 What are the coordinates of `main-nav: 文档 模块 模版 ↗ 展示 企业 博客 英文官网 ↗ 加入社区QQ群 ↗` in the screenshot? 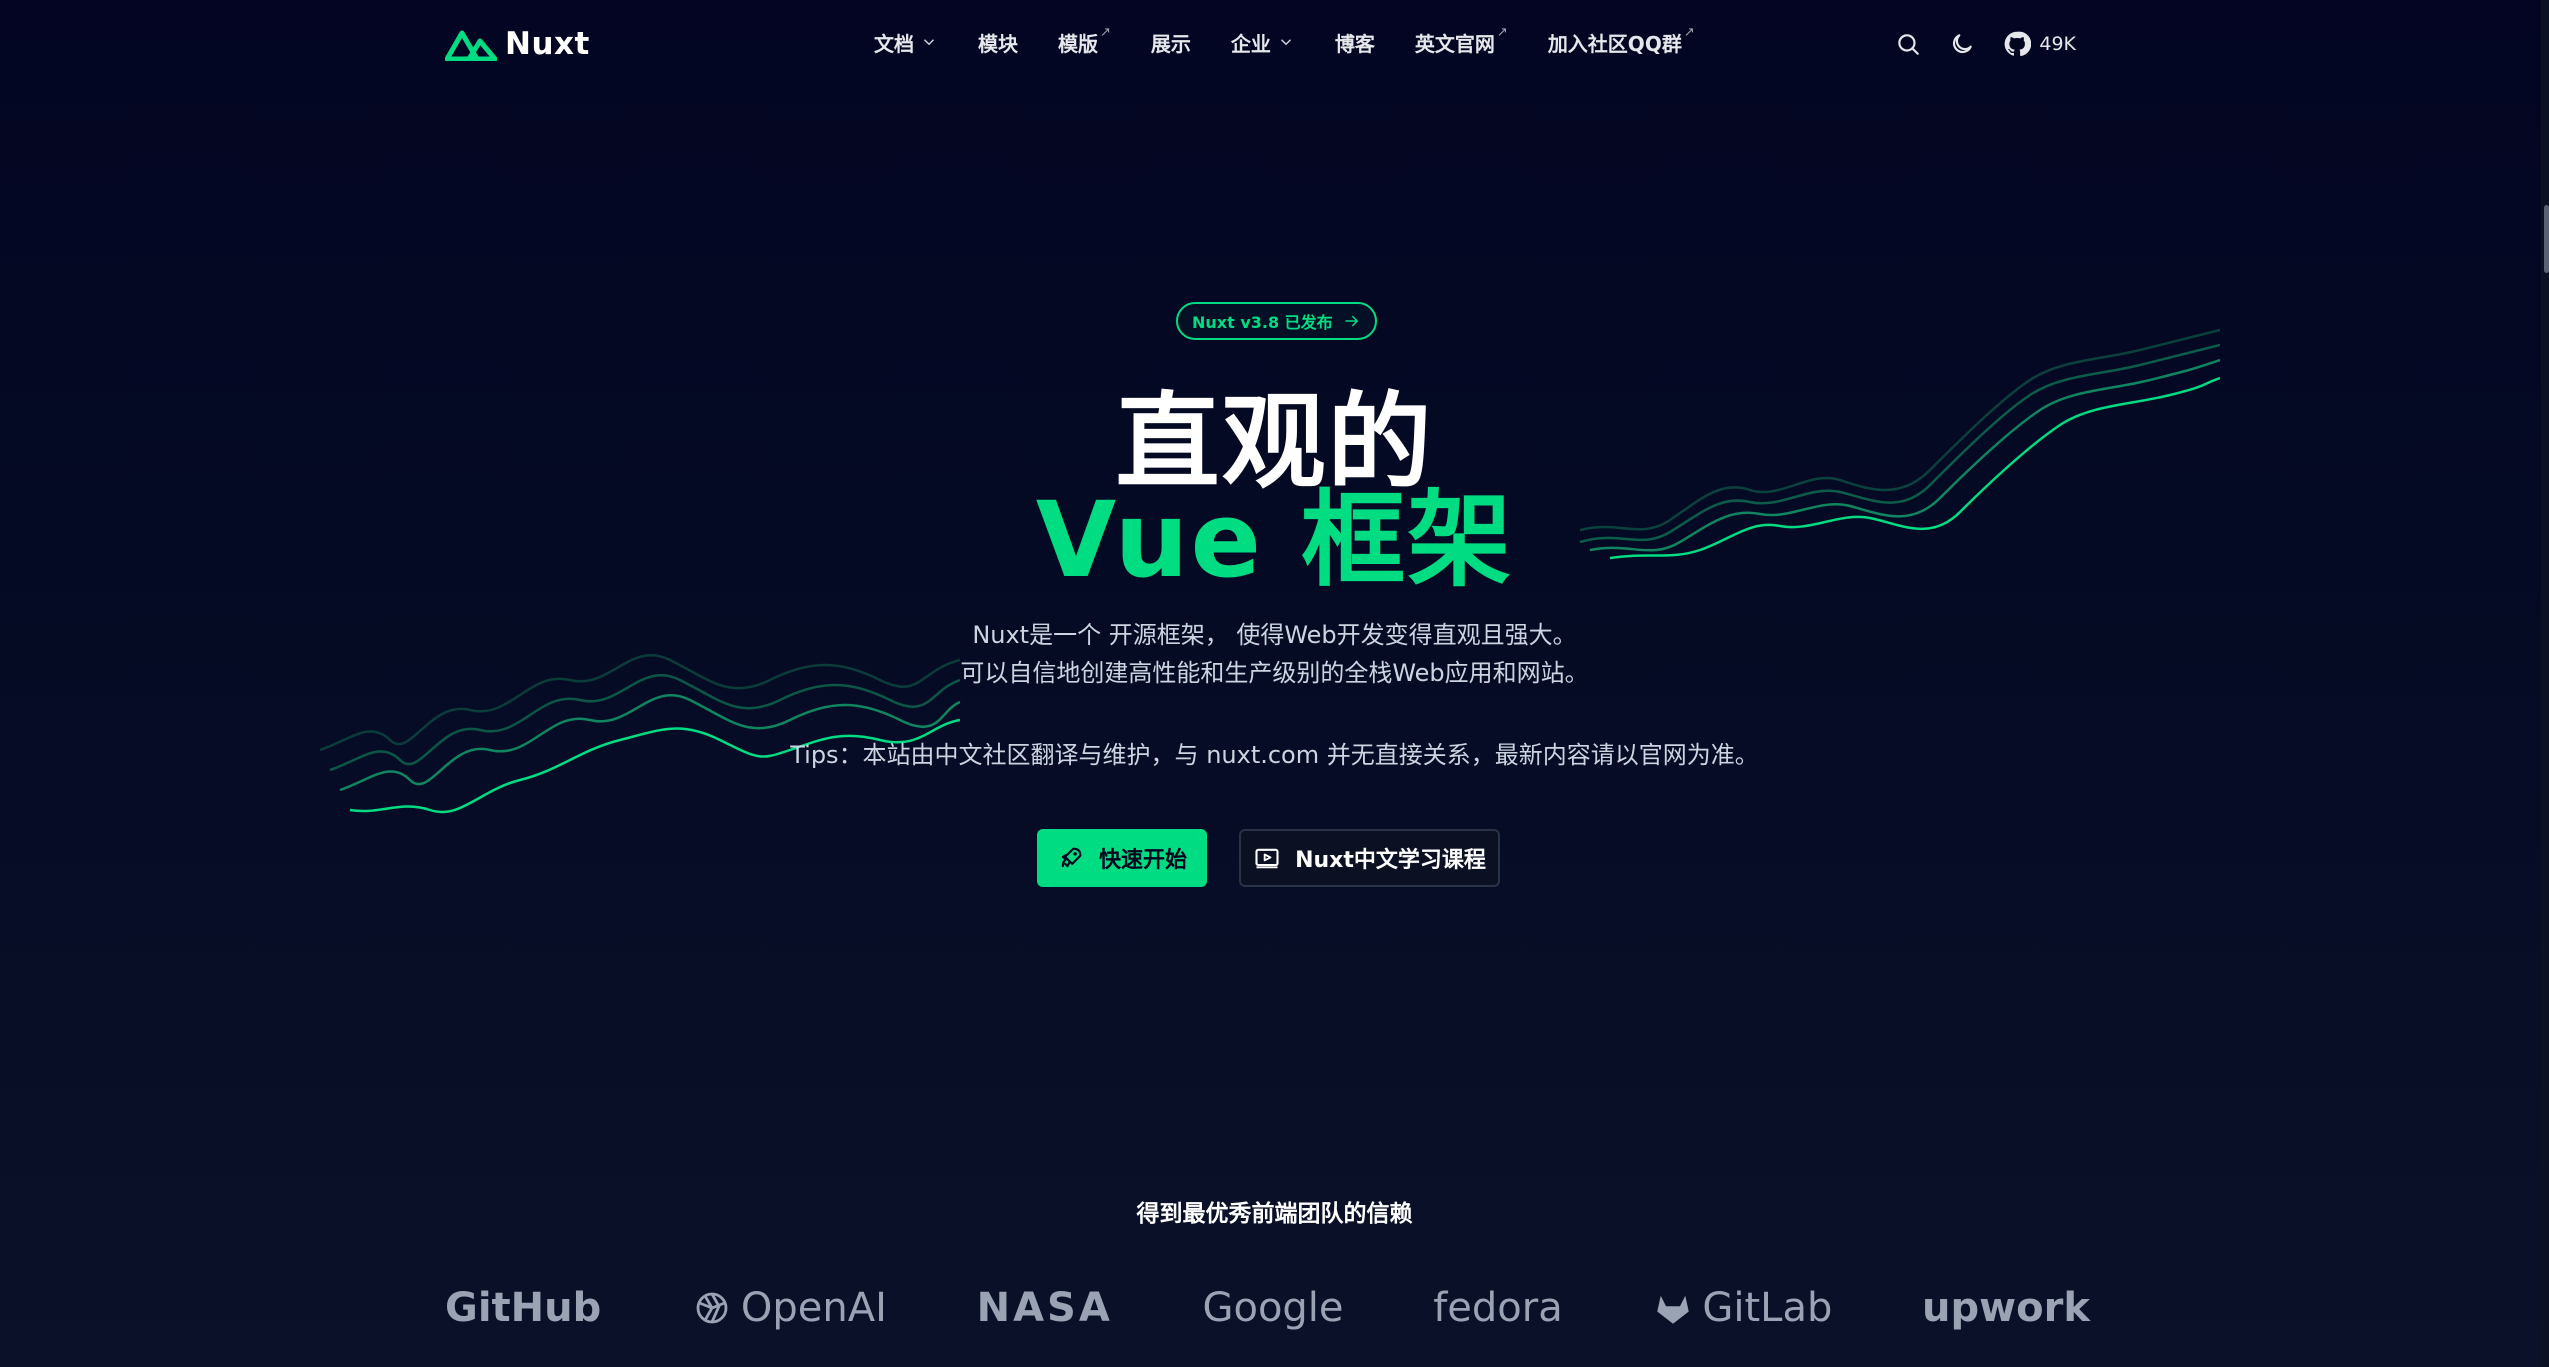 It's located at (1304, 42).